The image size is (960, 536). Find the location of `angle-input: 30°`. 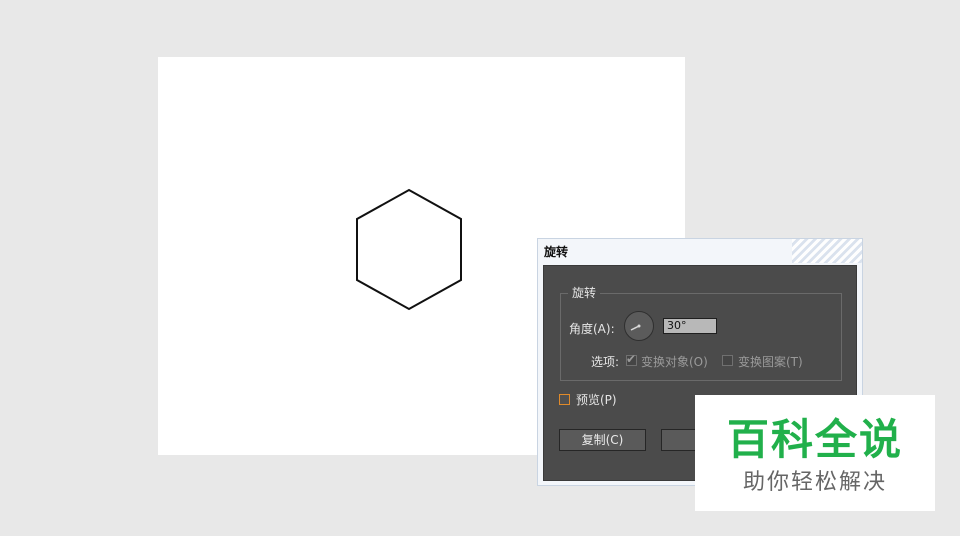

angle-input: 30° is located at coordinates (690, 326).